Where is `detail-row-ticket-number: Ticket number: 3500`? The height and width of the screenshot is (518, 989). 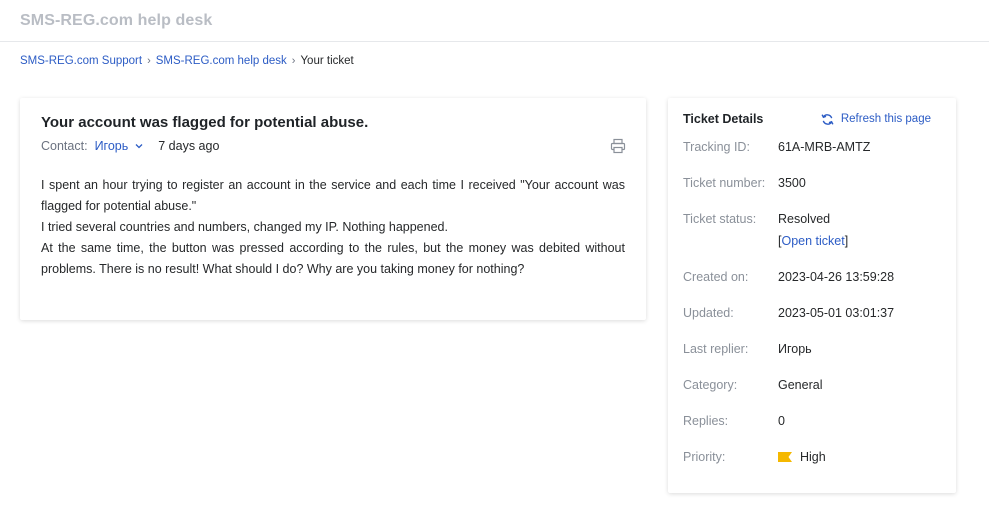 detail-row-ticket-number: Ticket number: 3500 is located at coordinates (812, 194).